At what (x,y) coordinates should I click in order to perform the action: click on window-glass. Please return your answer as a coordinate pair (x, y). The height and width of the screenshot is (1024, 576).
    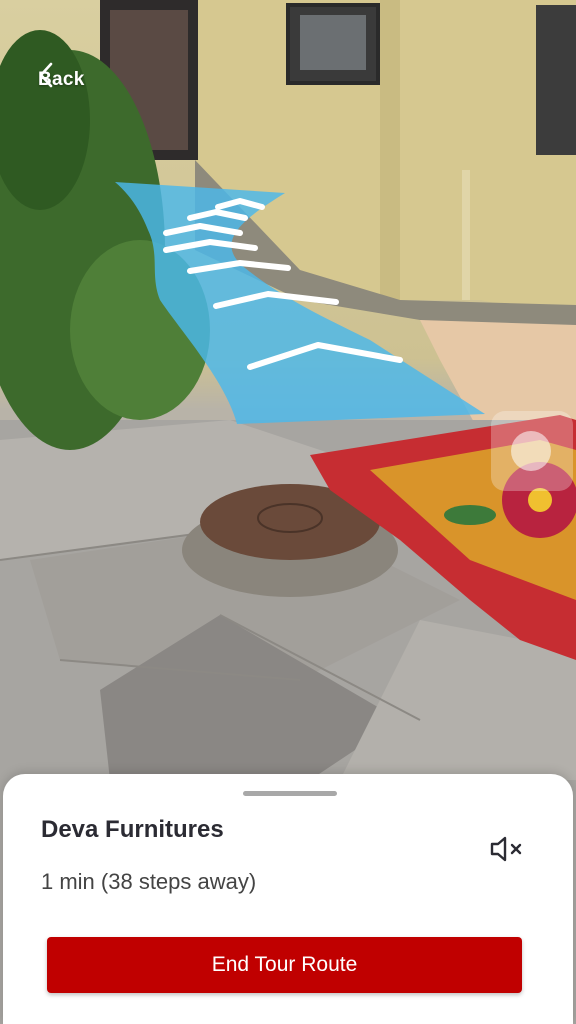
    Looking at the image, I should click on (333, 42).